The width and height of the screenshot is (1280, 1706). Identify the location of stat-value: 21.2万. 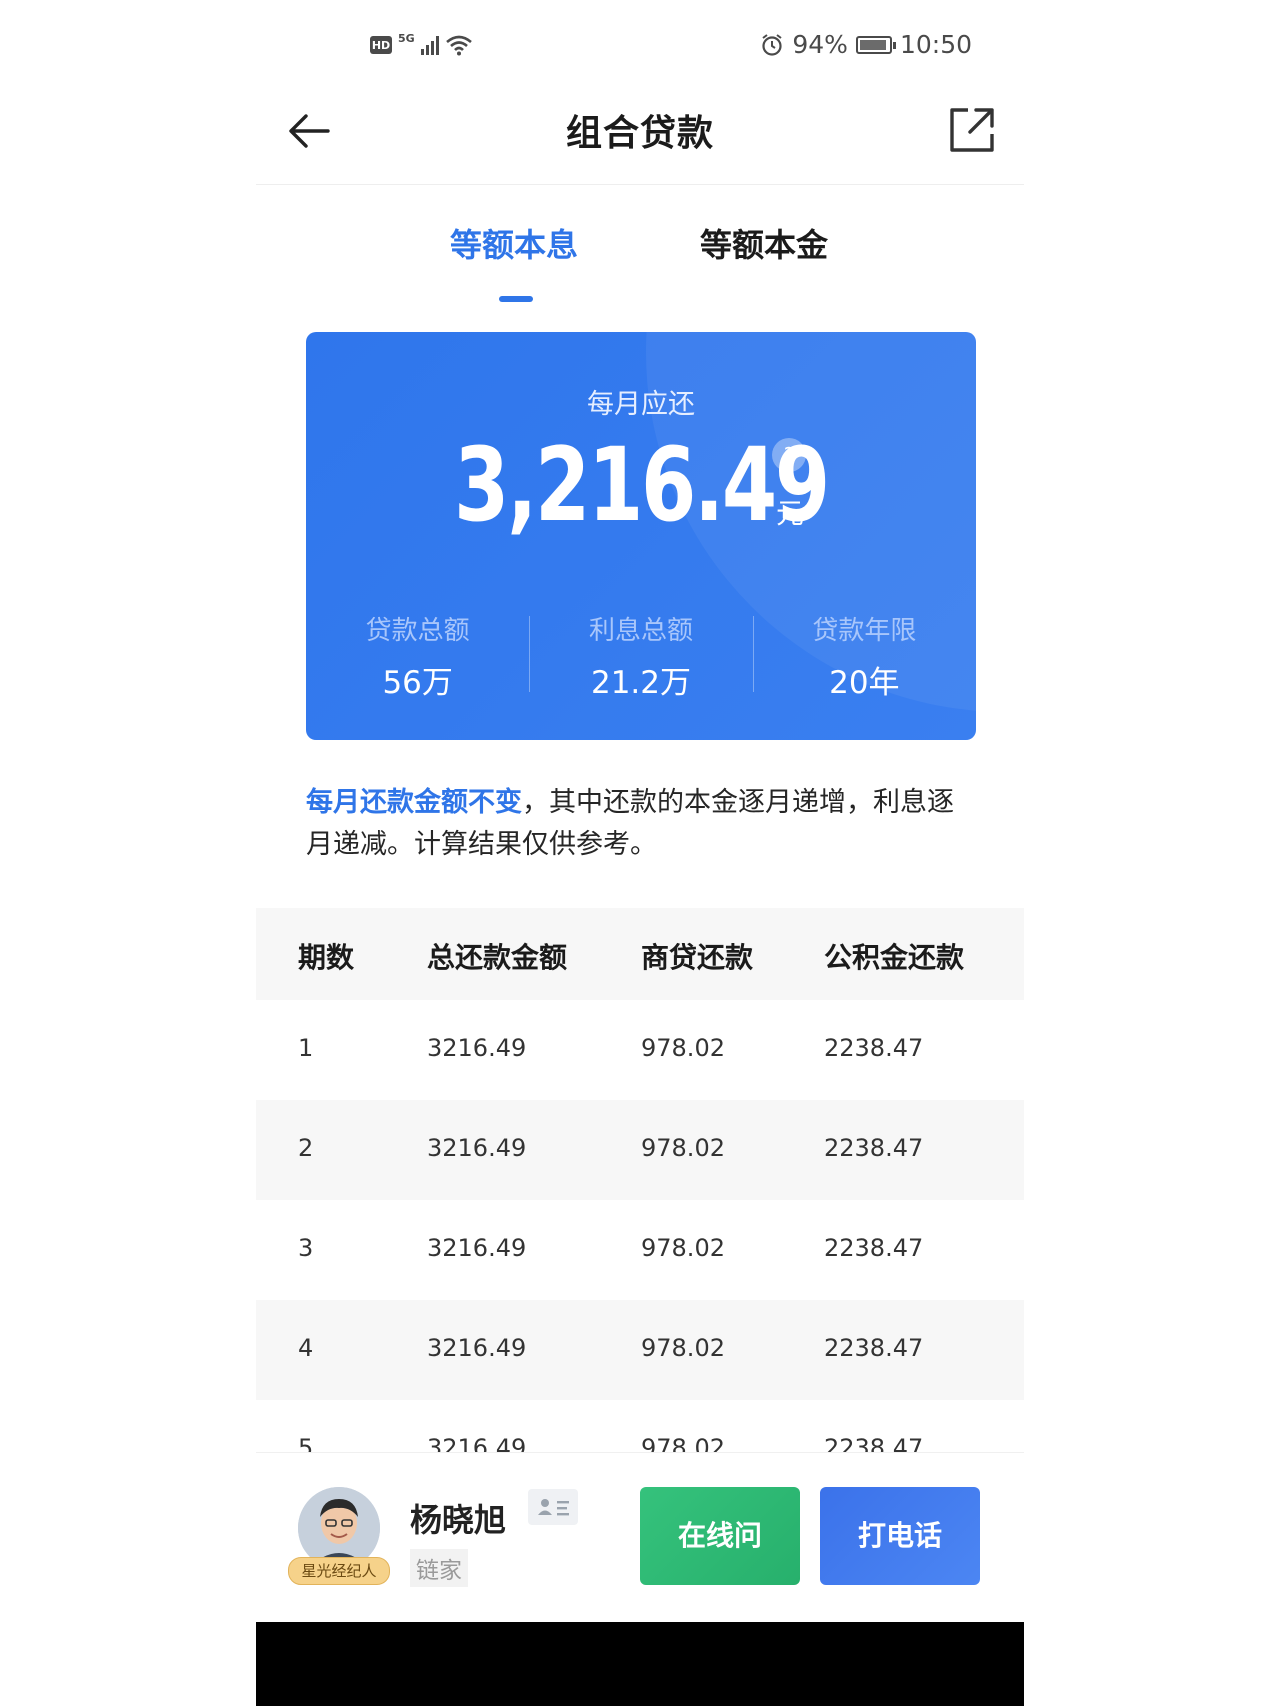
(640, 683).